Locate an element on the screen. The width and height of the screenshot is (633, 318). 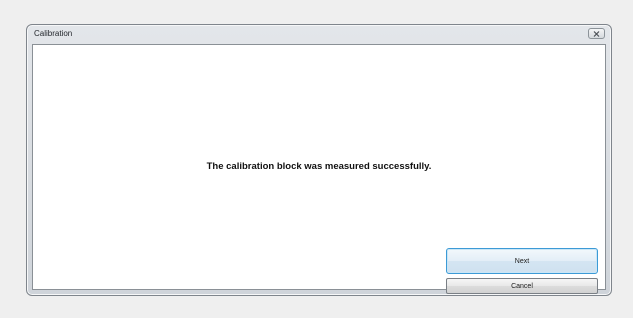
close-button is located at coordinates (596, 33).